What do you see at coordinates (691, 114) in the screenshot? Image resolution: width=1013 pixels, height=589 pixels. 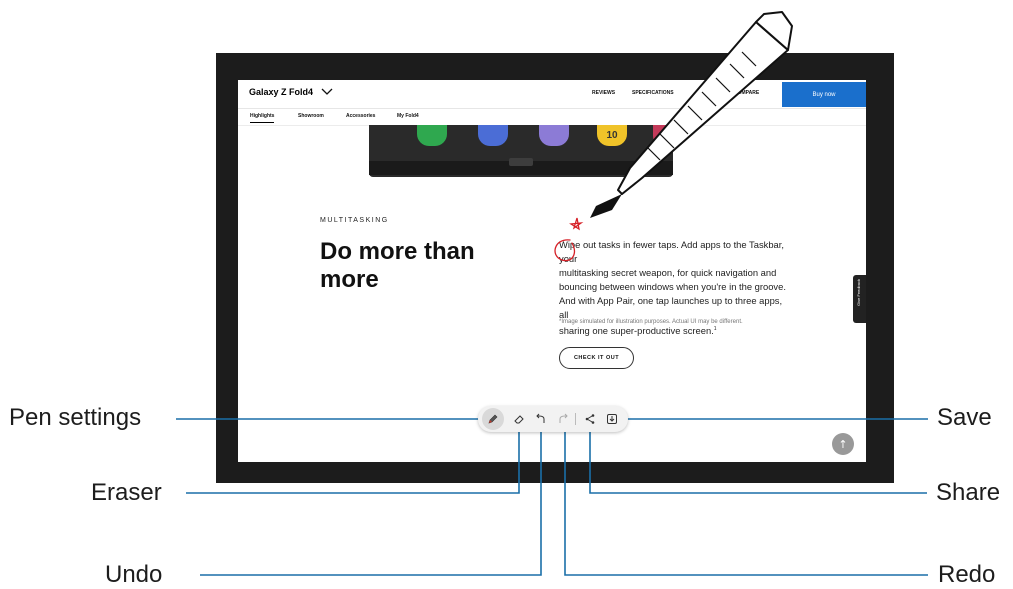 I see `s-pen-stylus` at bounding box center [691, 114].